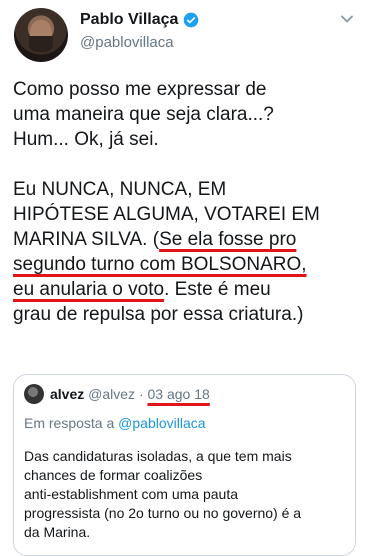 The image size is (366, 556). I want to click on tweet-line: uma maneira que seja clara...?, so click(143, 114).